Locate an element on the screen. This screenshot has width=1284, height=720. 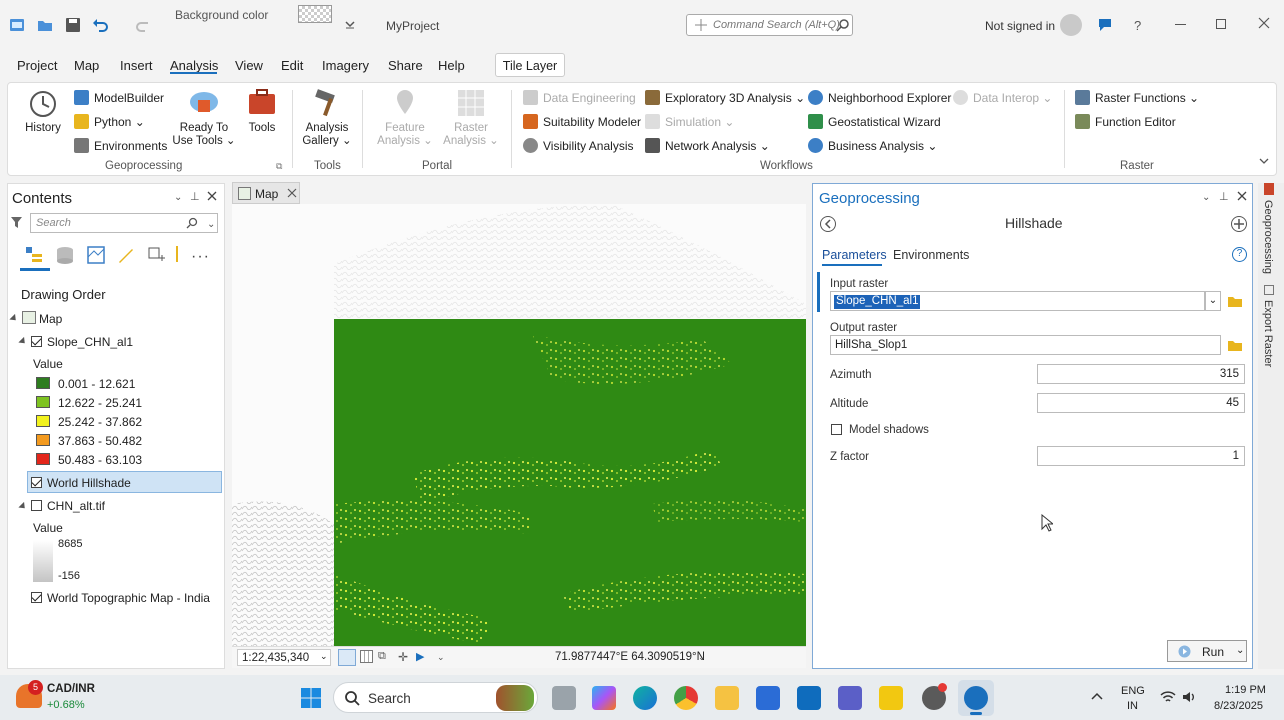
stretch-ramp is located at coordinates (43, 561).